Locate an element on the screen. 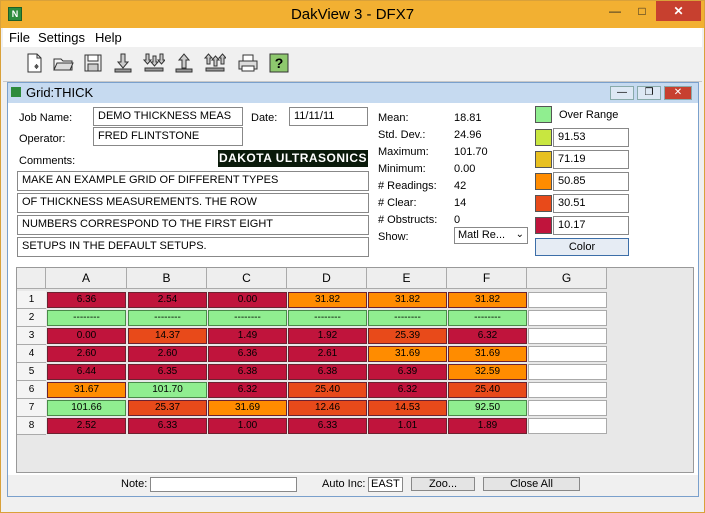 The image size is (705, 513). download-multi-icon is located at coordinates (154, 63).